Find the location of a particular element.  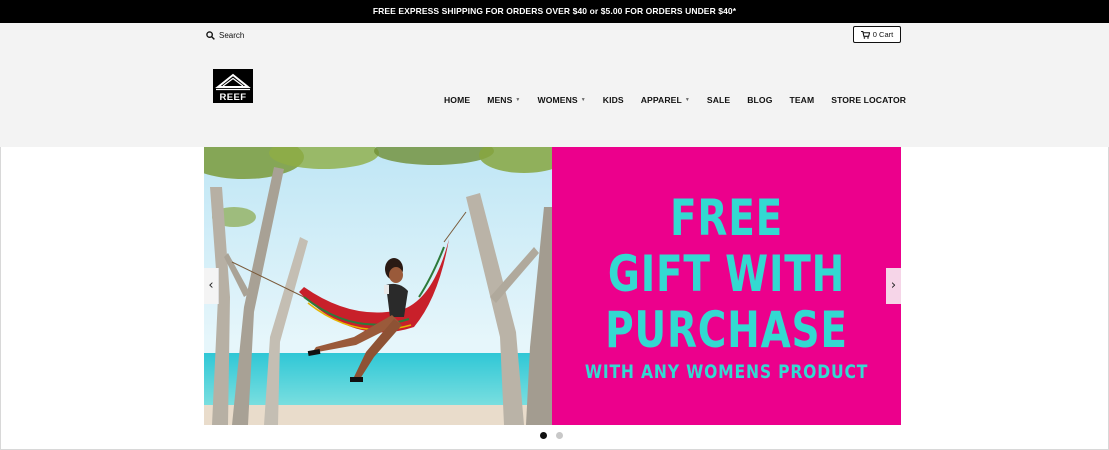

nav-item-label: KIDS is located at coordinates (613, 100).